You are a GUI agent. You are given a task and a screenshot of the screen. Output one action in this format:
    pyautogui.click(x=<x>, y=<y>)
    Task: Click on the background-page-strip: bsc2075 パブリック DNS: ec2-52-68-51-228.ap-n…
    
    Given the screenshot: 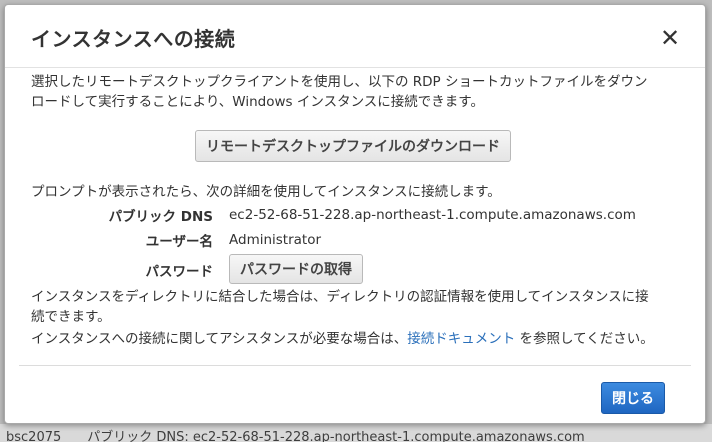 What is the action you would take?
    pyautogui.click(x=356, y=433)
    